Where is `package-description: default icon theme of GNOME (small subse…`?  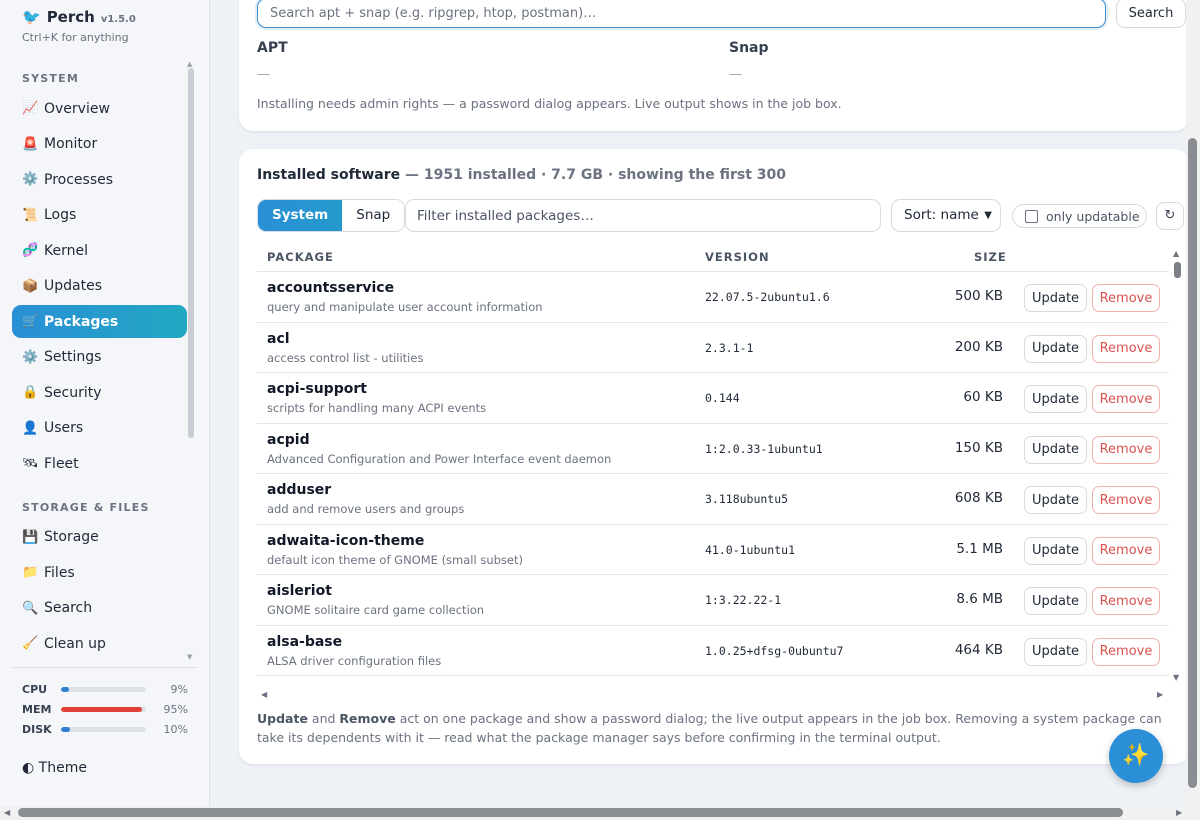
package-description: default icon theme of GNOME (small subse… is located at coordinates (395, 559).